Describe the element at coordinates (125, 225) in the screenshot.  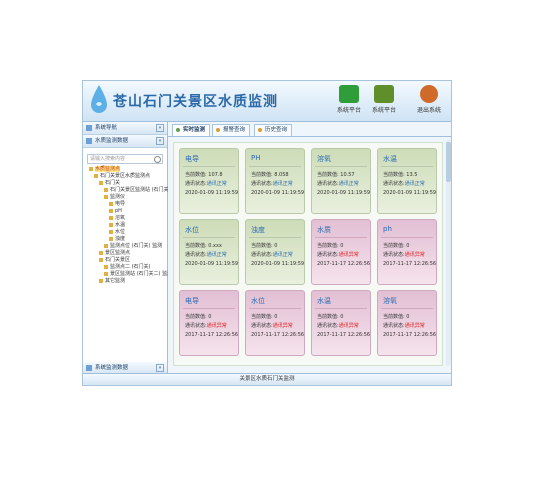
I see `tree-node: 水温` at that location.